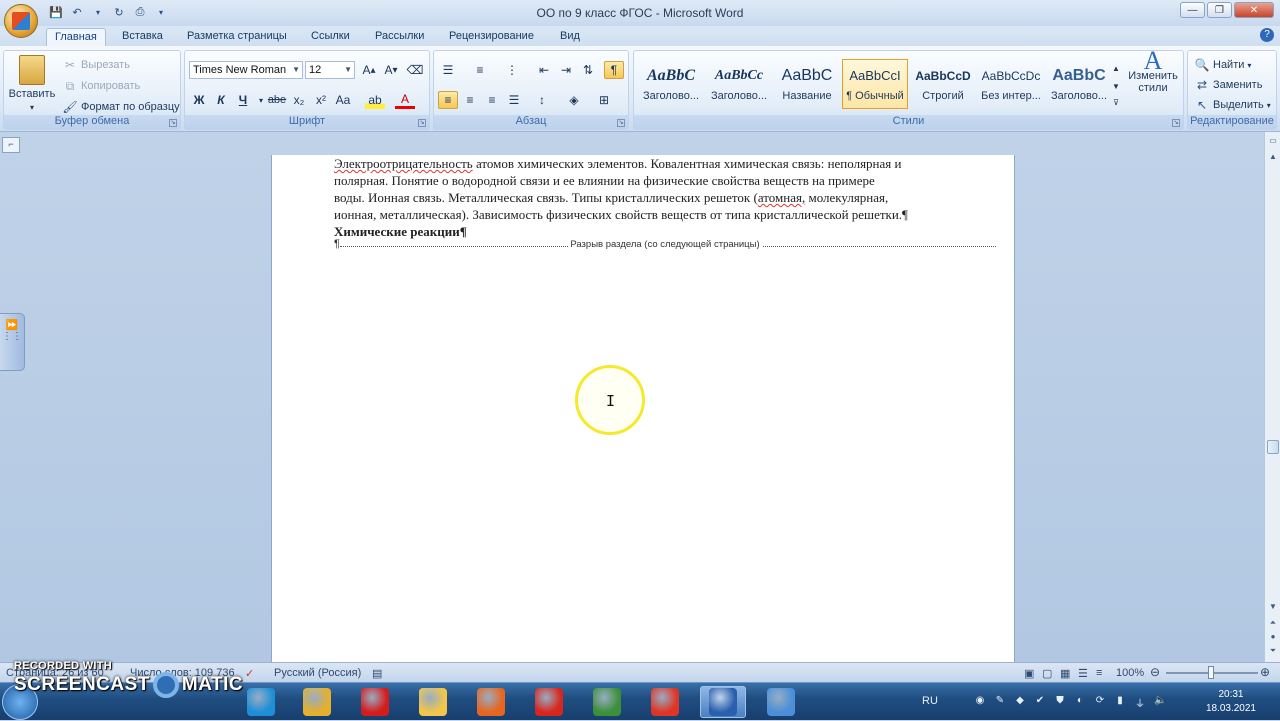  I want to click on multilevel-list-icon: ⋮, so click(512, 70).